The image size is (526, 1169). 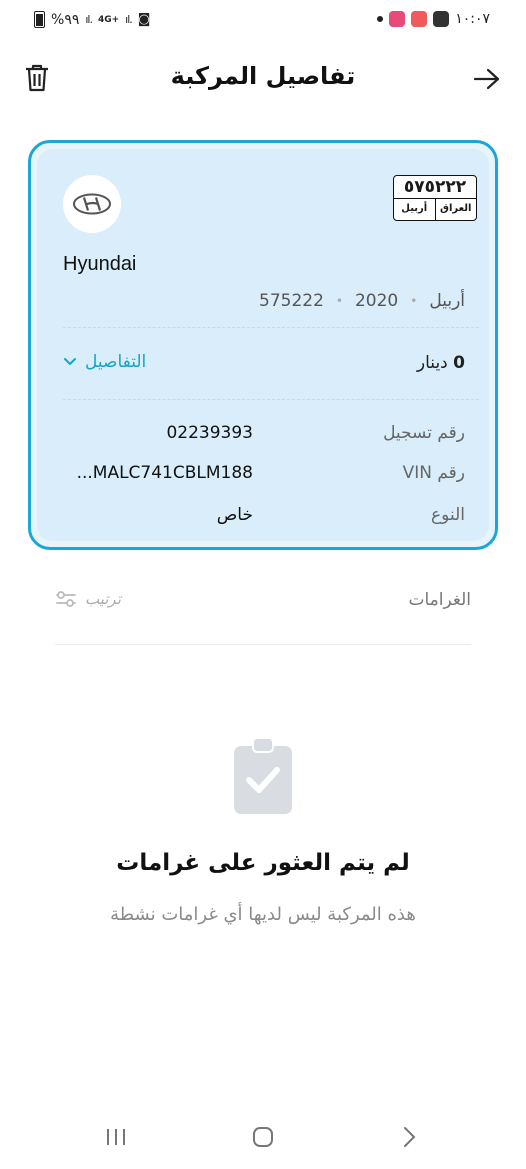 I want to click on plate-city: أربيل, so click(x=415, y=209).